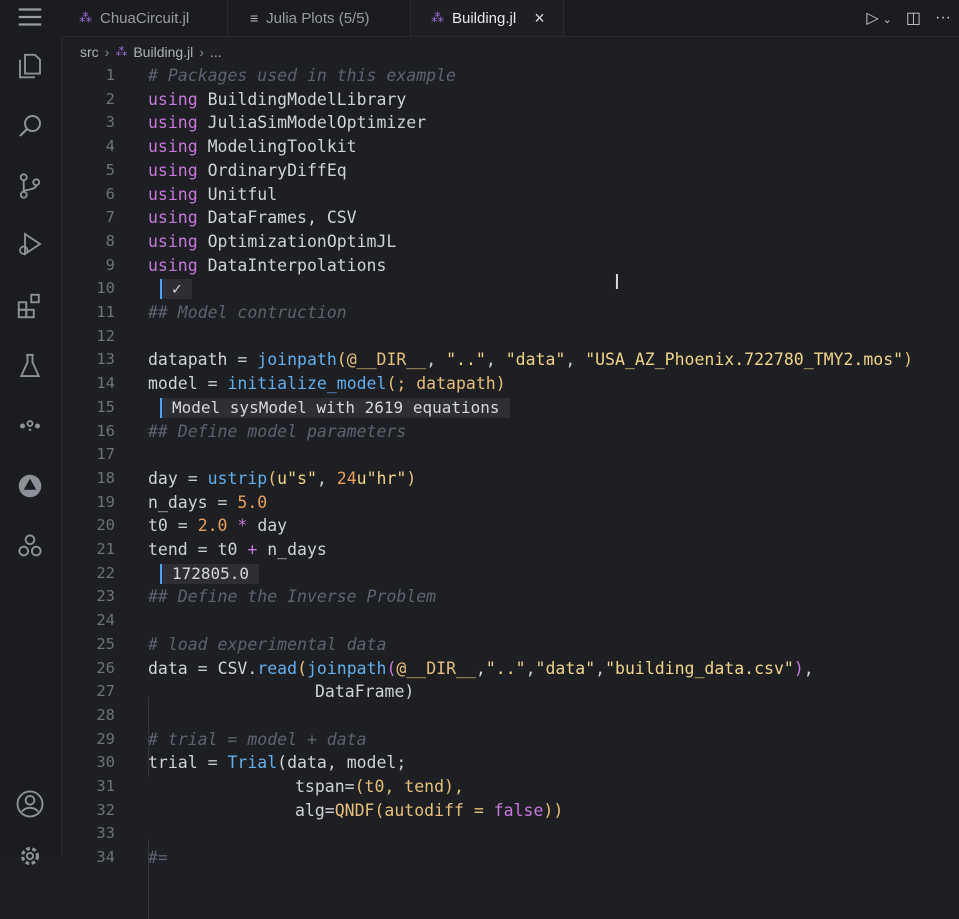 The image size is (959, 919). What do you see at coordinates (210, 573) in the screenshot?
I see `inline-result: 172805.0` at bounding box center [210, 573].